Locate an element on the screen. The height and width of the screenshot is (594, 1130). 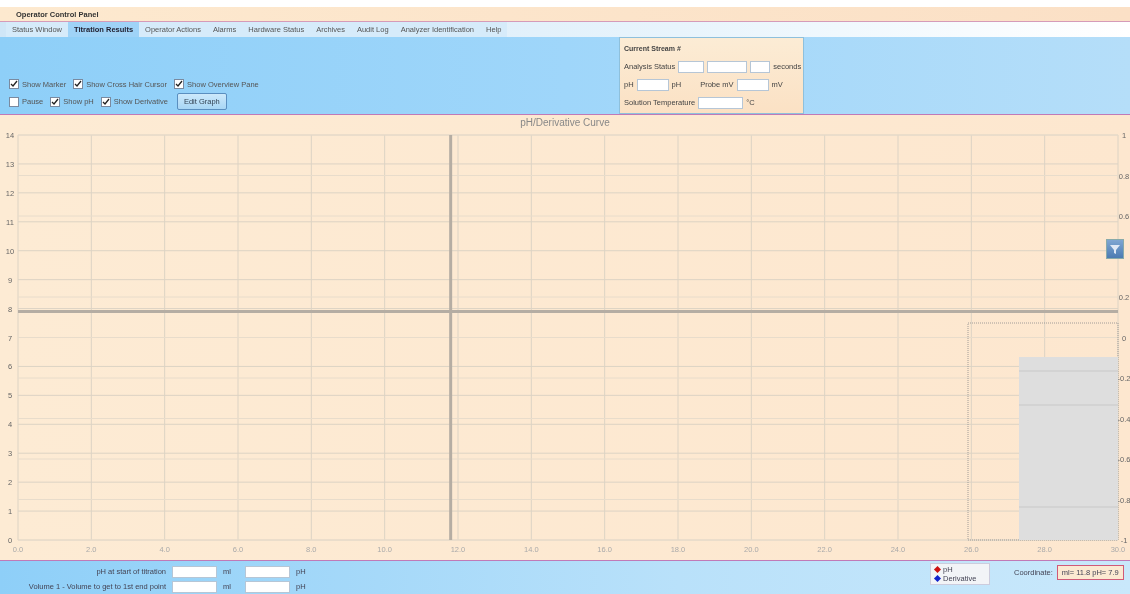
zoom-button is located at coordinates (1115, 249).